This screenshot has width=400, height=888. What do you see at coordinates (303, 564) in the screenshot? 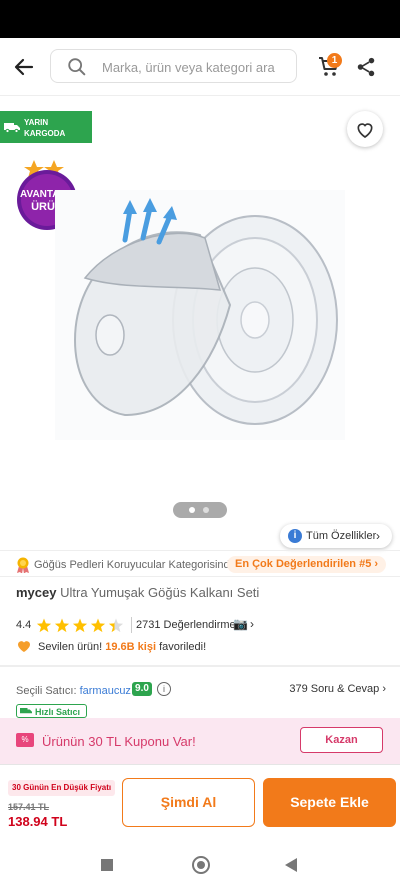
I see `category-rank-label: En Çok Değerlendirilen #5` at bounding box center [303, 564].